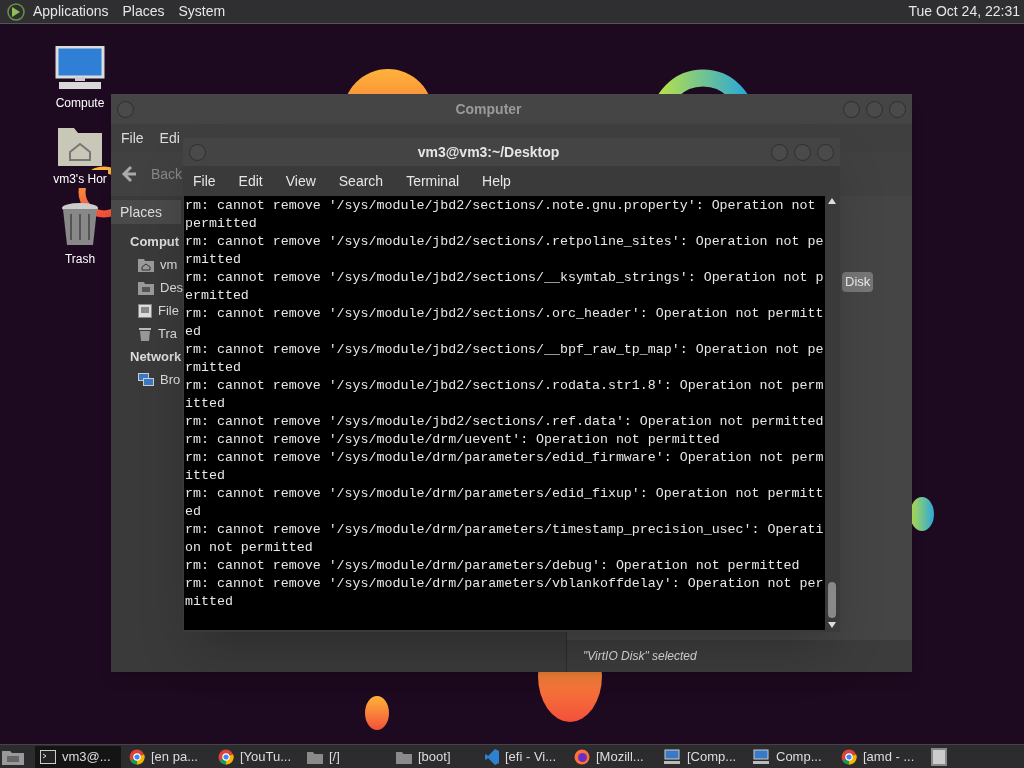 This screenshot has height=768, width=1024. I want to click on terminal-line: rm: cannot remove '/sys/module/jbd2/sections/.ref.data': Operation not permitted, so click(505, 422).